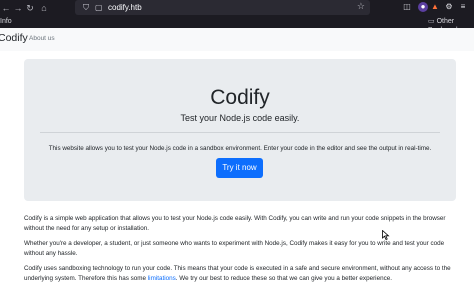 The width and height of the screenshot is (474, 285). Describe the element at coordinates (423, 7) in the screenshot. I see `extension-icon: ●` at that location.